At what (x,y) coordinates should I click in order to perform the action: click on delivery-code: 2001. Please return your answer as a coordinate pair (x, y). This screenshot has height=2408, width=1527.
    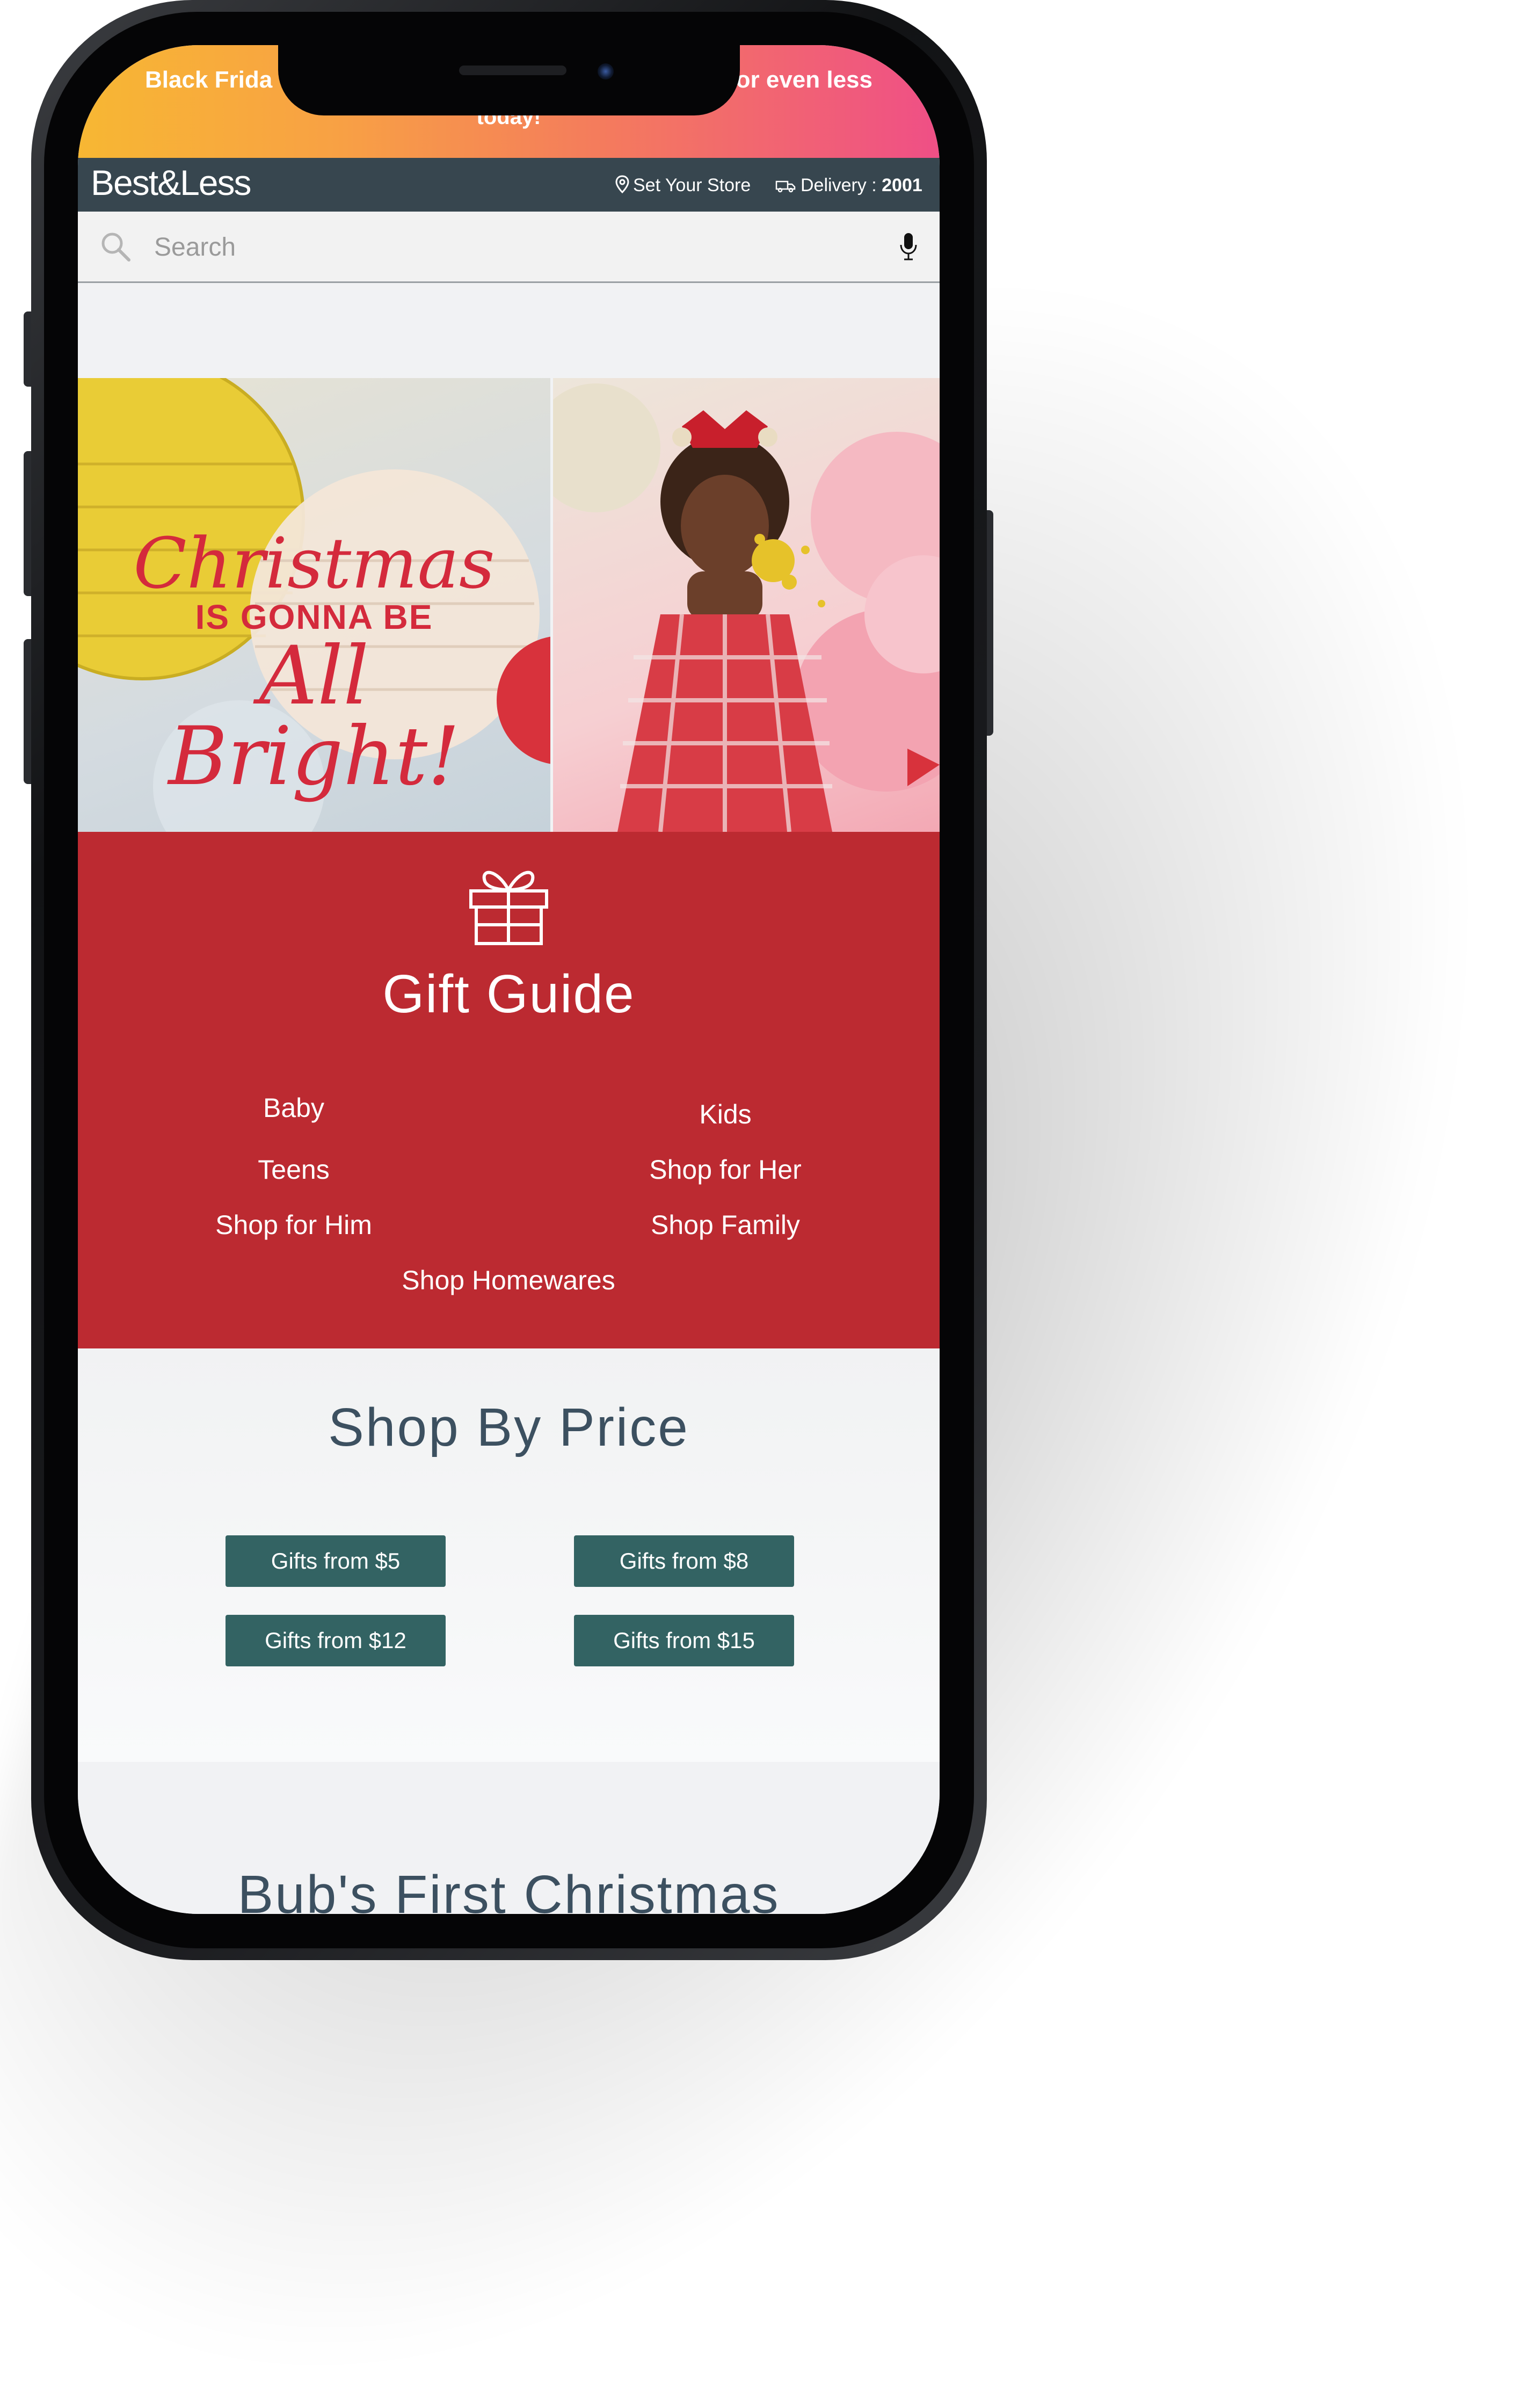
    Looking at the image, I should click on (902, 185).